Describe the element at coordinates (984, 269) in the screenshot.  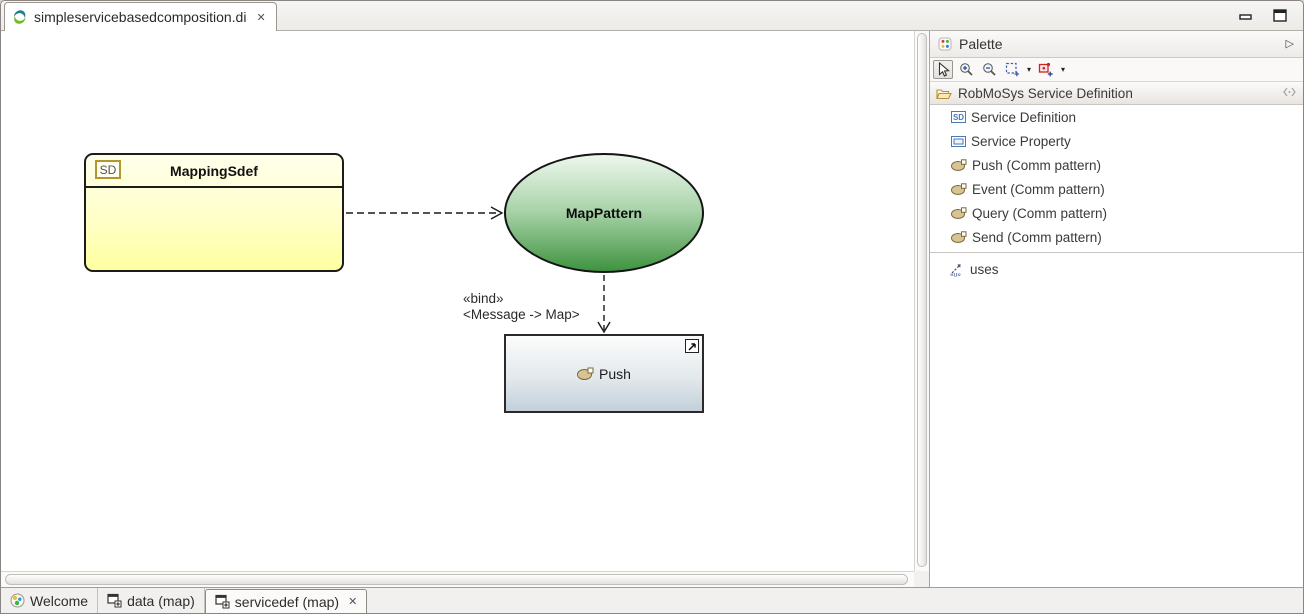
I see `palette-item-label: uses` at that location.